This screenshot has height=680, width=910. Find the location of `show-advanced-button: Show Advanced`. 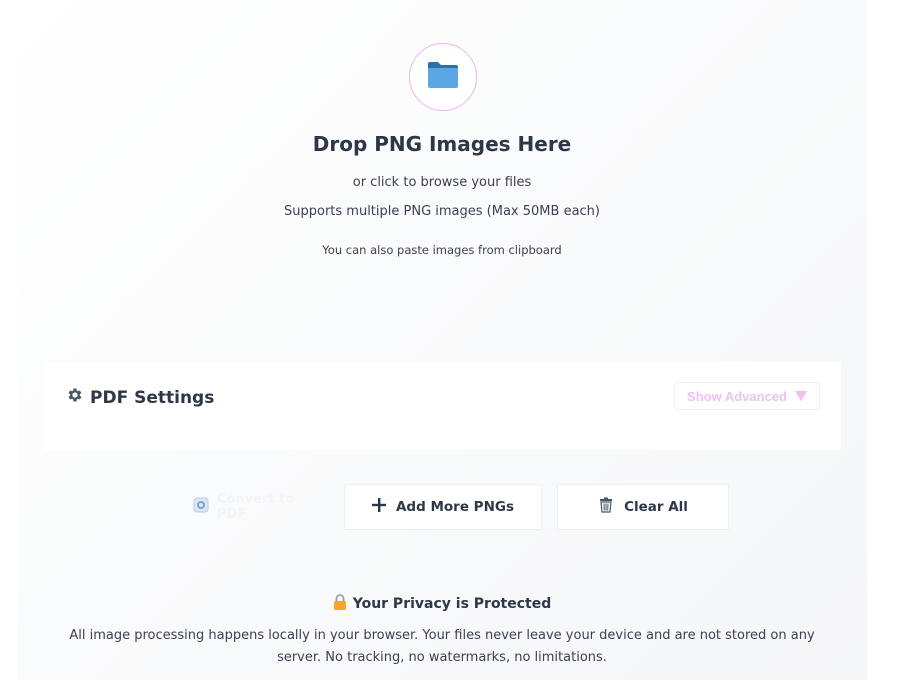

show-advanced-button: Show Advanced is located at coordinates (747, 396).